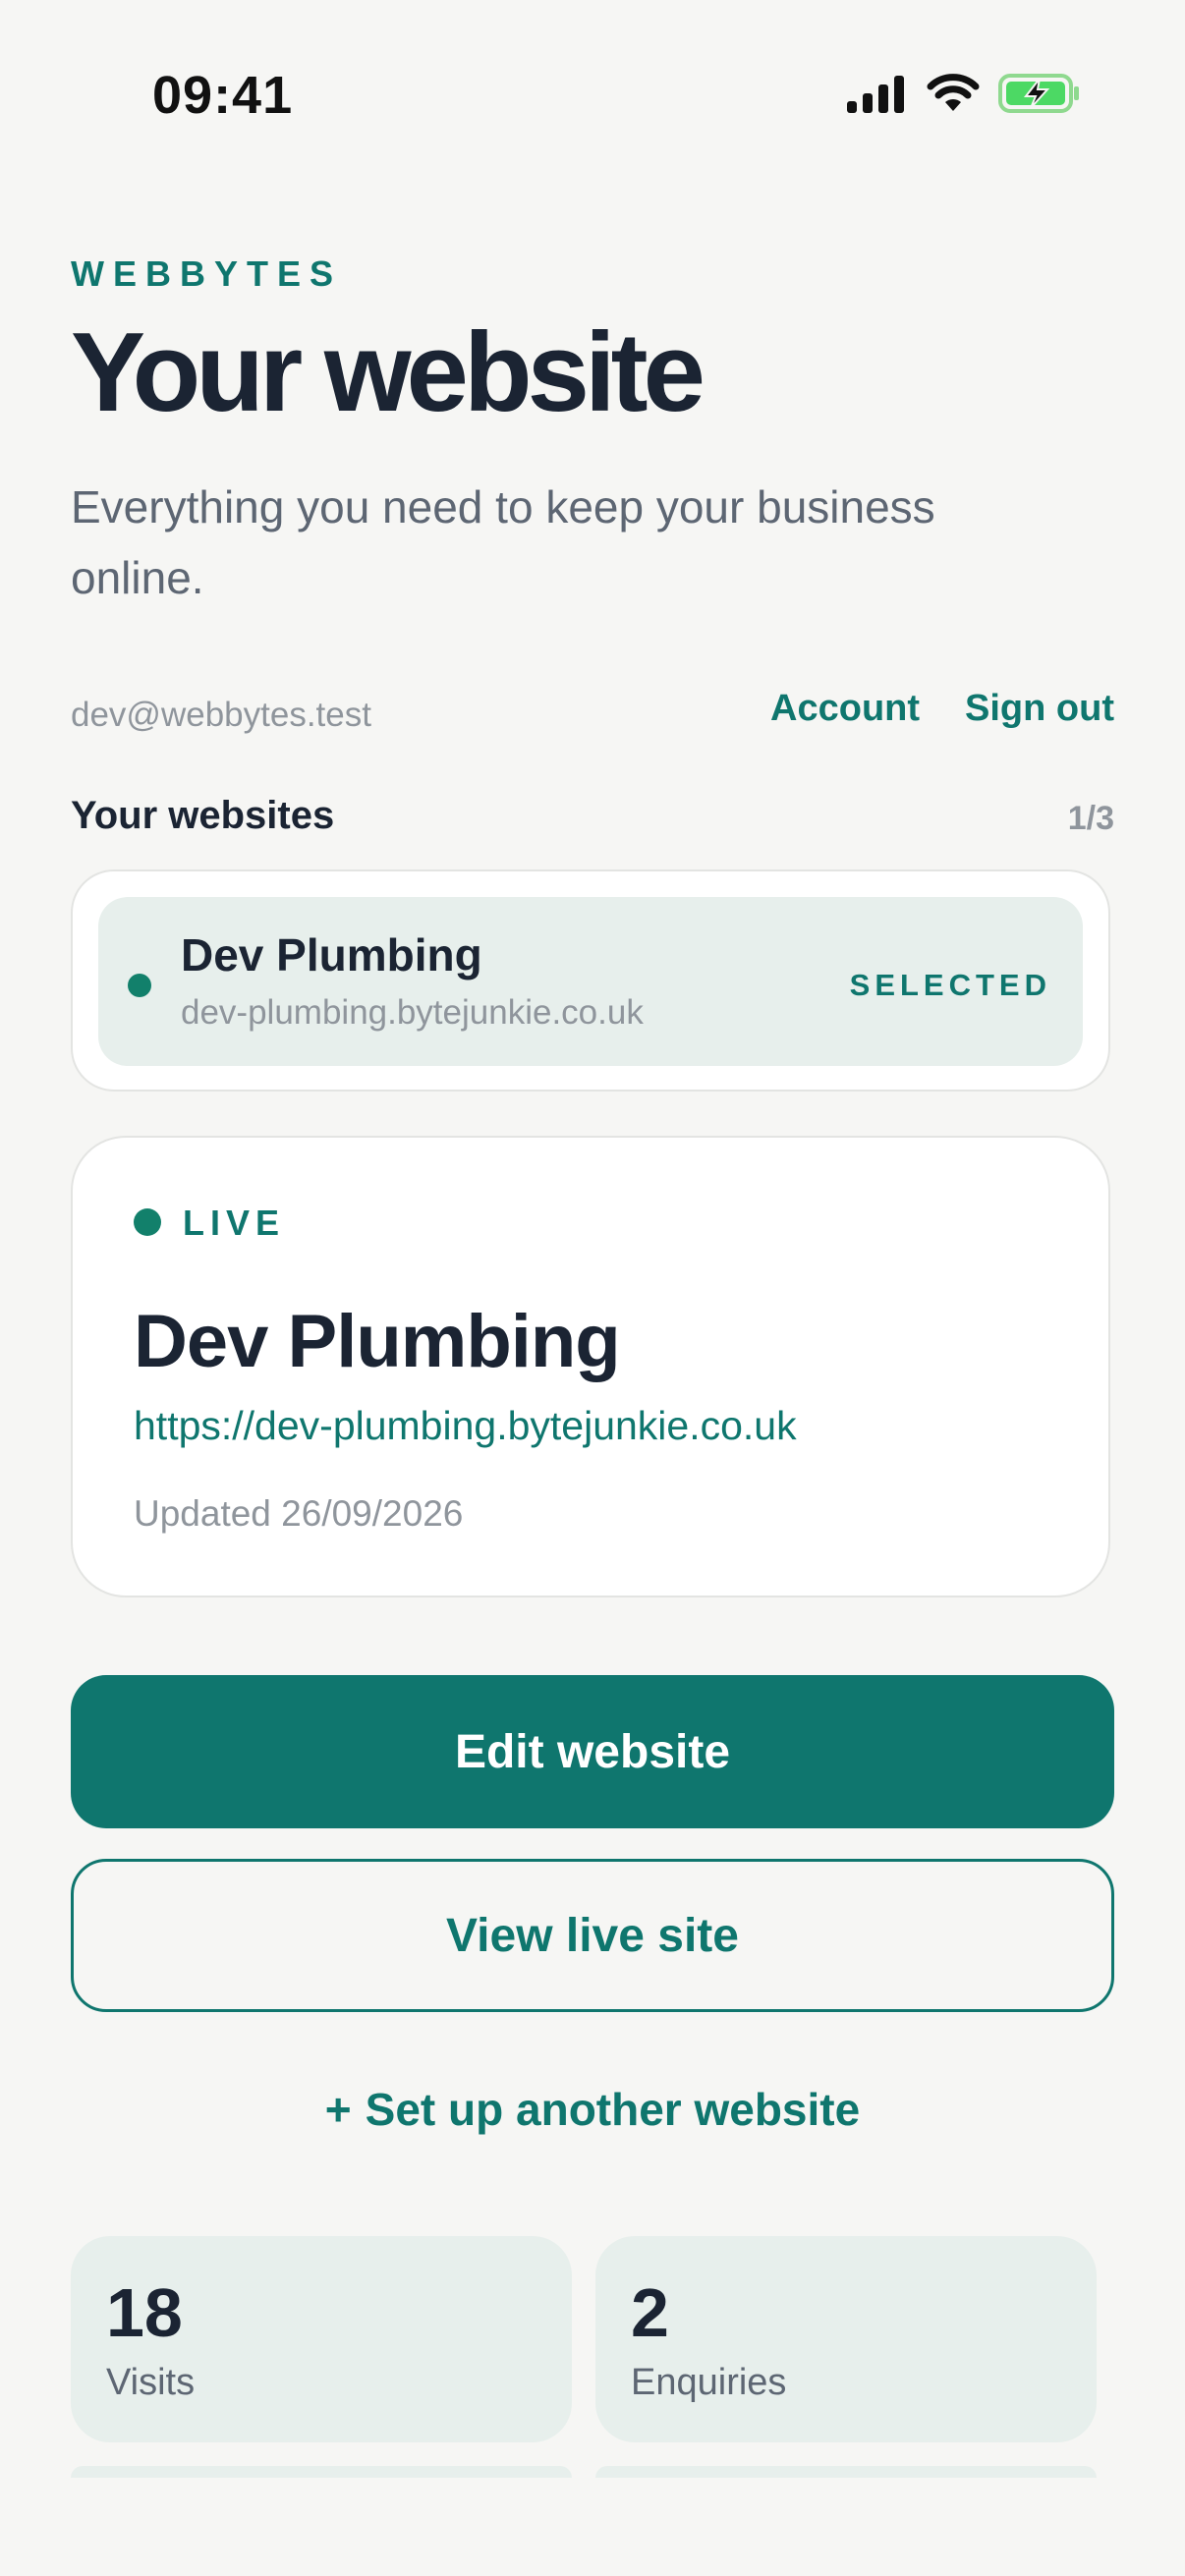 Image resolution: width=1185 pixels, height=2576 pixels. What do you see at coordinates (1040, 709) in the screenshot?
I see `sign-out-link: Sign out` at bounding box center [1040, 709].